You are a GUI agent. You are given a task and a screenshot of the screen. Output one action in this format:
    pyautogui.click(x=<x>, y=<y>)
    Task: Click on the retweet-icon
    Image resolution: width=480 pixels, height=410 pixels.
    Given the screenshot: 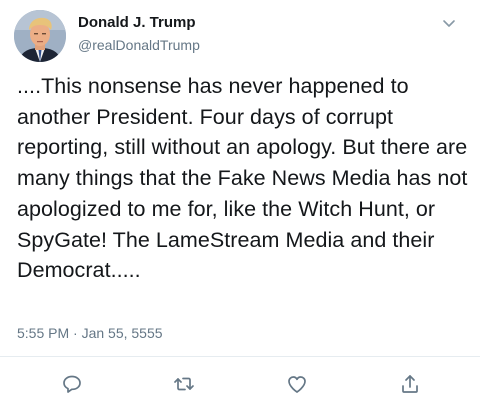 What is the action you would take?
    pyautogui.click(x=184, y=384)
    